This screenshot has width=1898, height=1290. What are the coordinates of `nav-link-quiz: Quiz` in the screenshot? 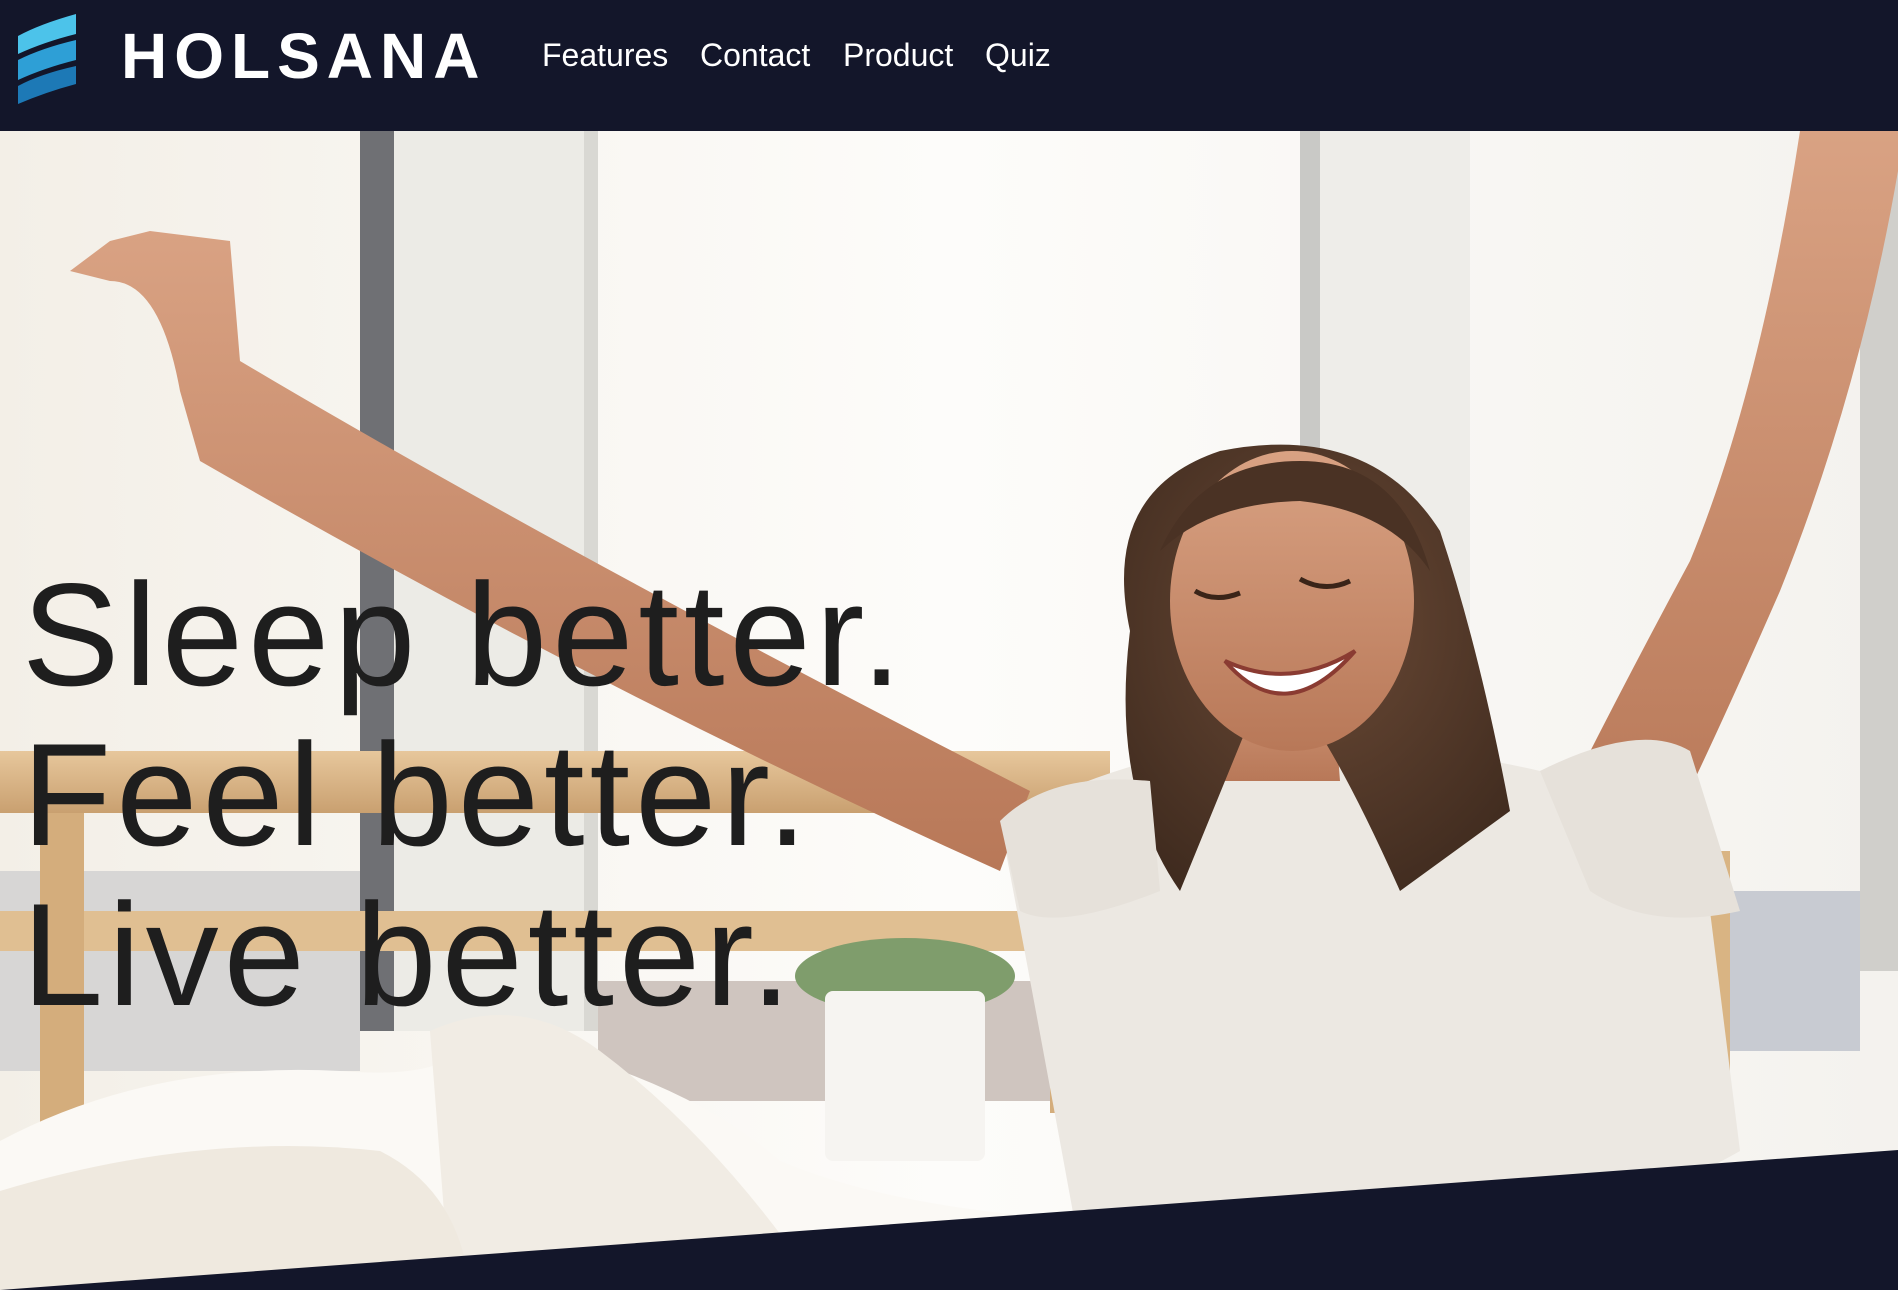 It's located at (1018, 55).